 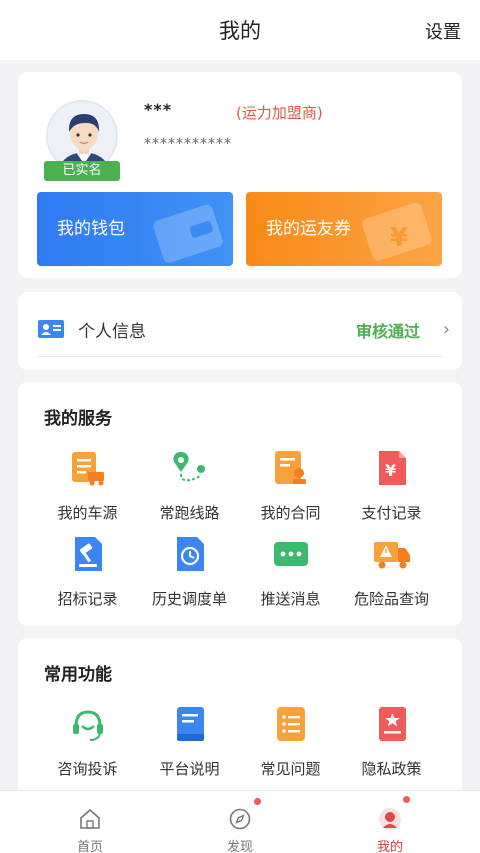 What do you see at coordinates (239, 846) in the screenshot?
I see `tab-label: 发现` at bounding box center [239, 846].